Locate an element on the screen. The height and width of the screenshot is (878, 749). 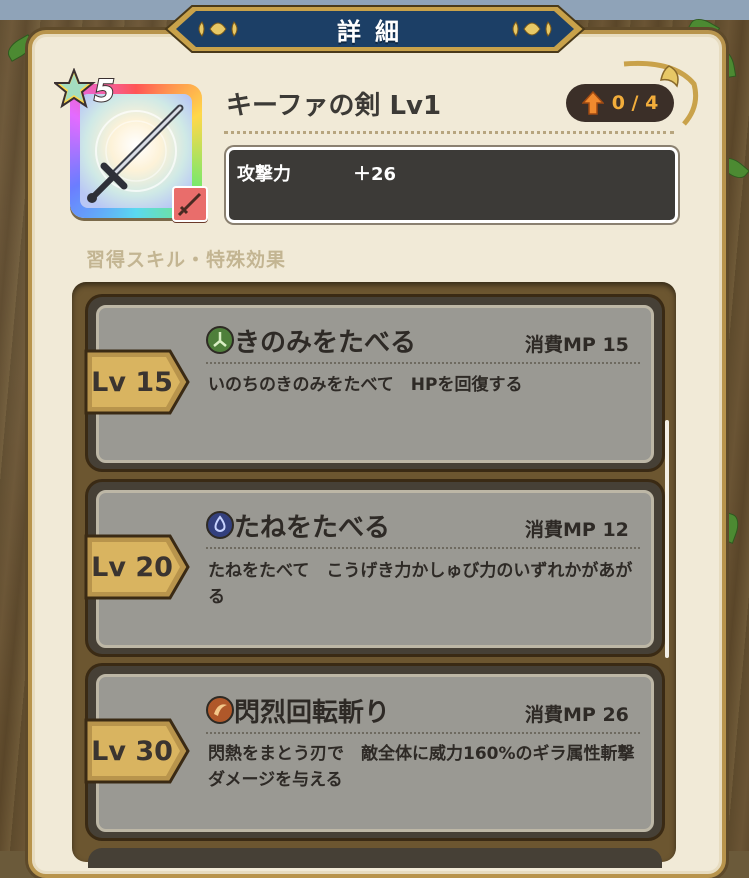
skill-name: きのみをたべる is located at coordinates (325, 343).